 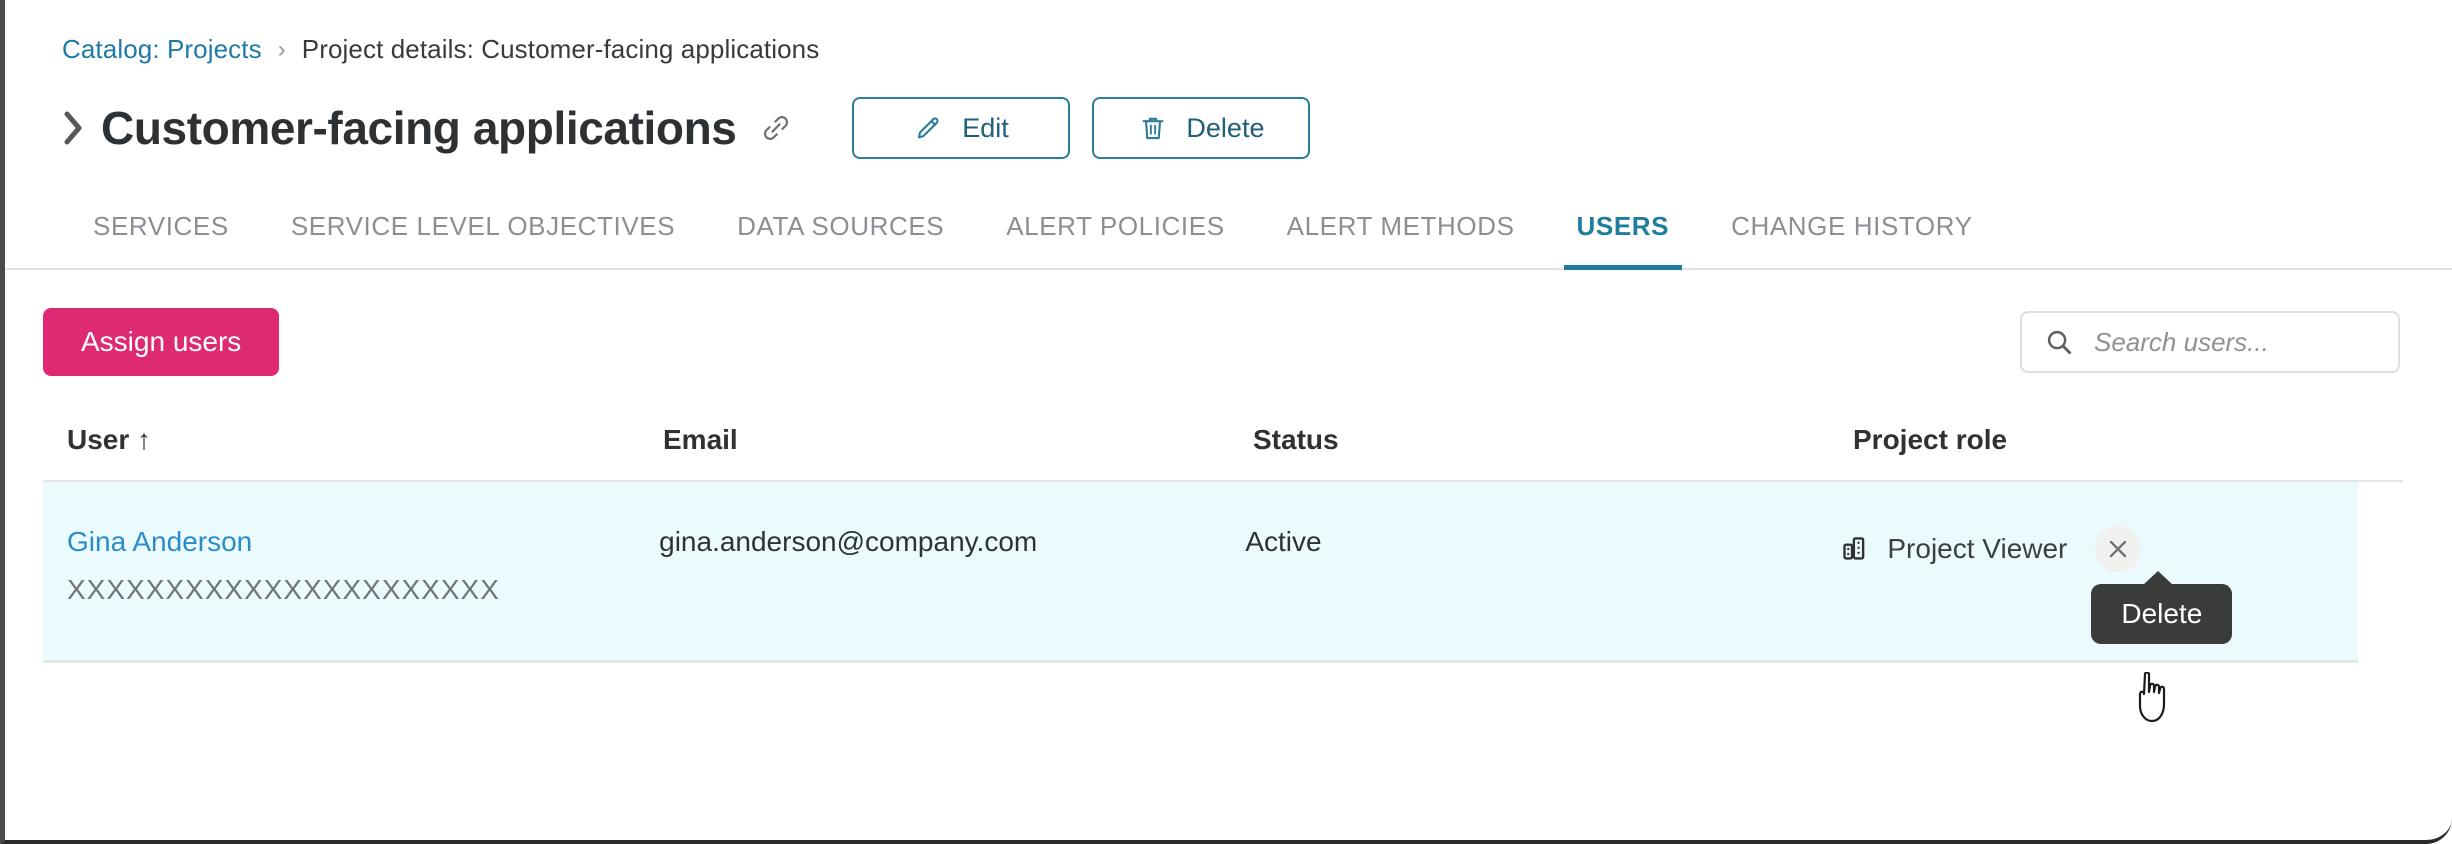 I want to click on column-header-role-label: Project role, so click(x=1930, y=439).